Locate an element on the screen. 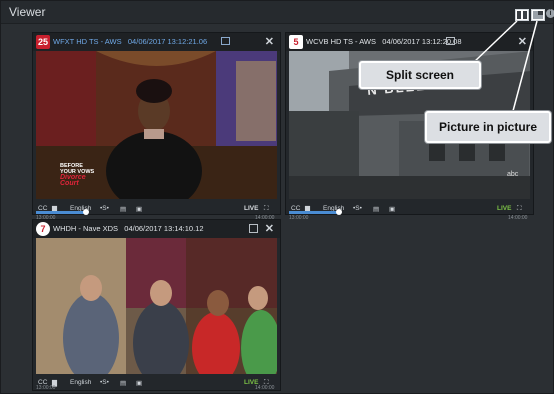 The image size is (554, 395). channel-logo: 5 is located at coordinates (296, 42).